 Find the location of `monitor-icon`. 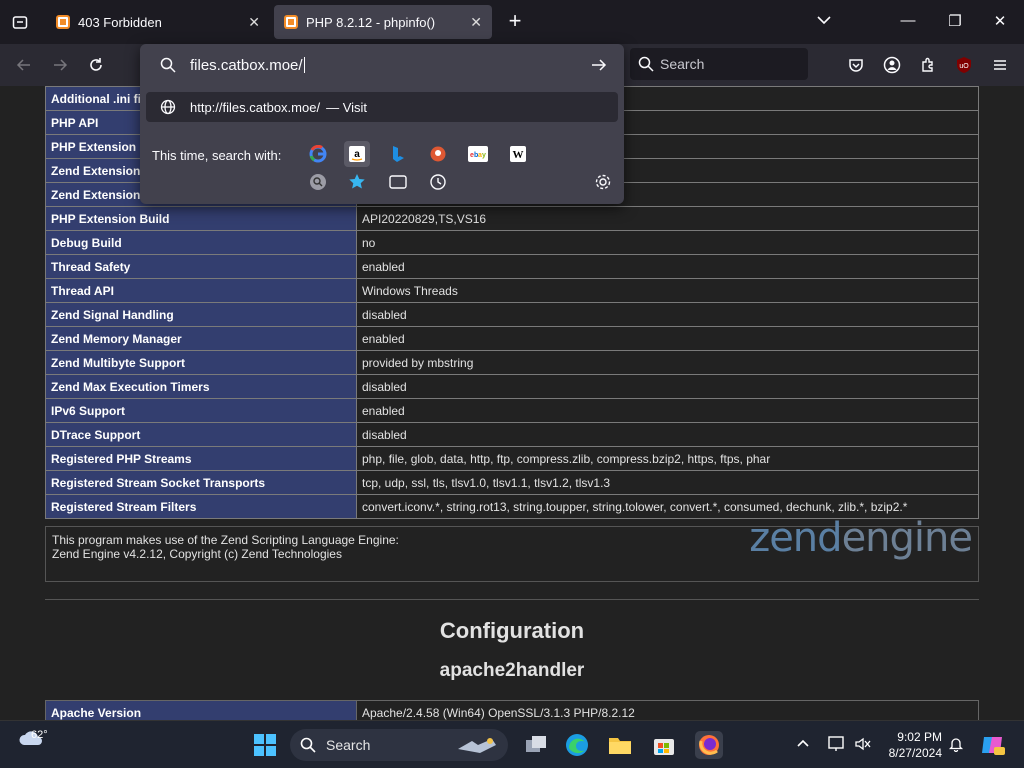

monitor-icon is located at coordinates (836, 743).